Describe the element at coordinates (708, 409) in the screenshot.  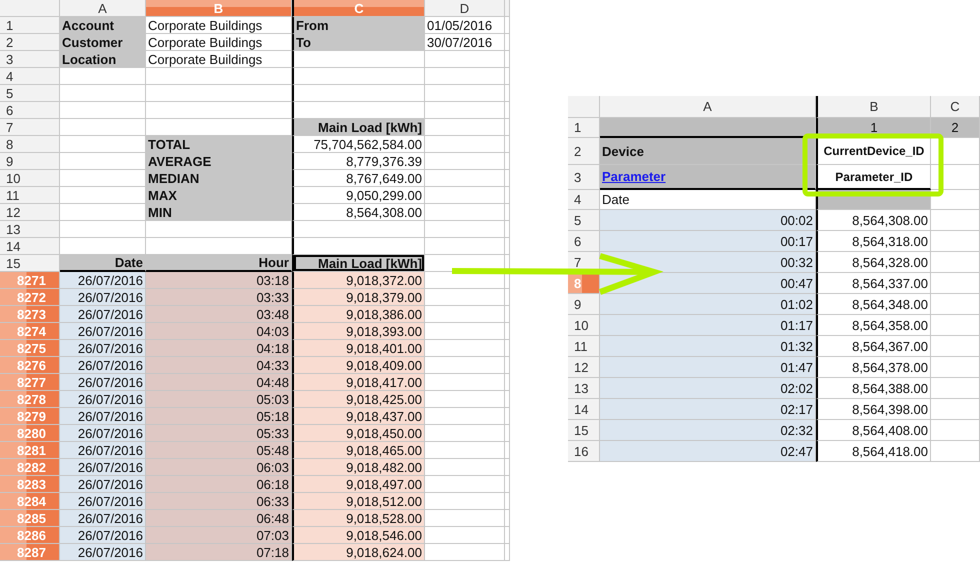
I see `table-cell: 02:17` at that location.